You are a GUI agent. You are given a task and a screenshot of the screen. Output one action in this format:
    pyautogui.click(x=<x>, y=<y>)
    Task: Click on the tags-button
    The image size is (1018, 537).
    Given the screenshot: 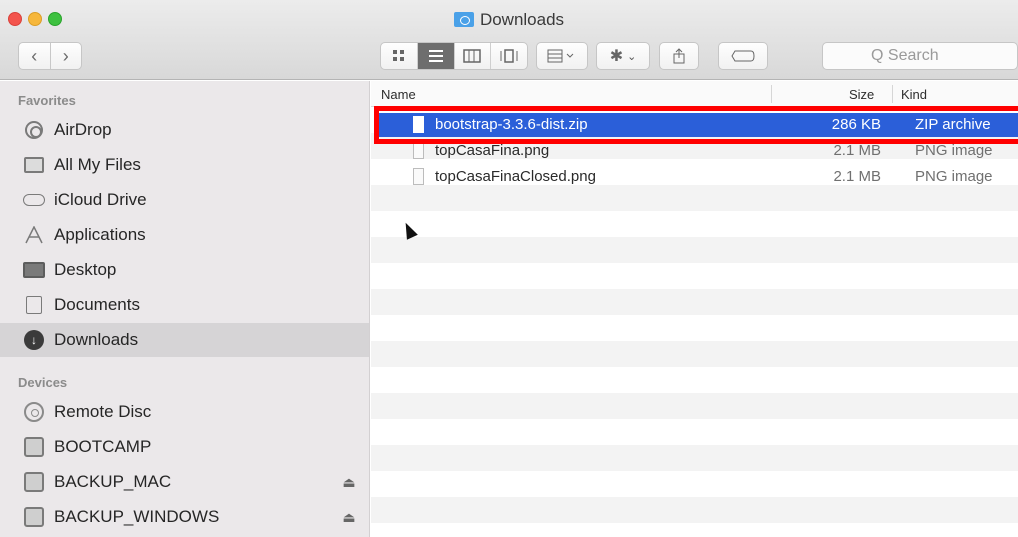 What is the action you would take?
    pyautogui.click(x=743, y=56)
    